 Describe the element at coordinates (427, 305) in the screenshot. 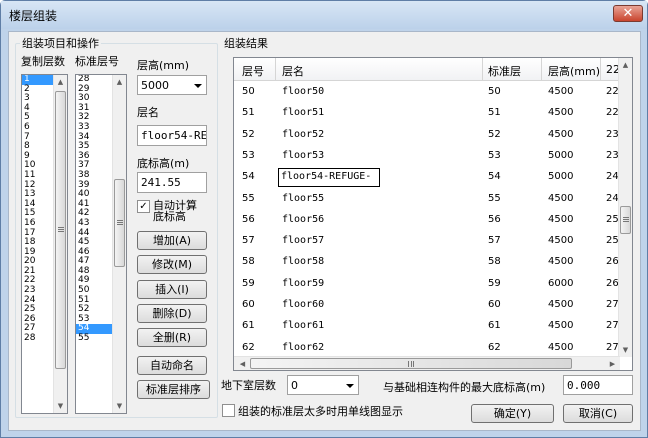

I see `table-row: 60 floor60 60 4500 27` at that location.